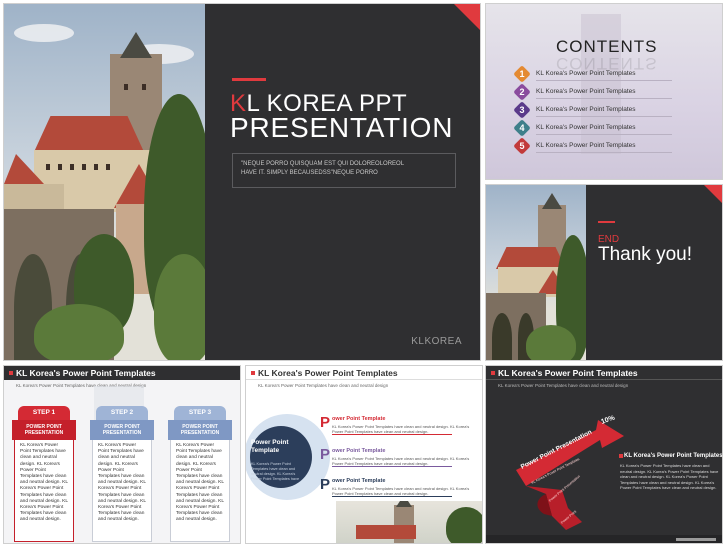  I want to click on ribbon-percent: 10%, so click(608, 420).